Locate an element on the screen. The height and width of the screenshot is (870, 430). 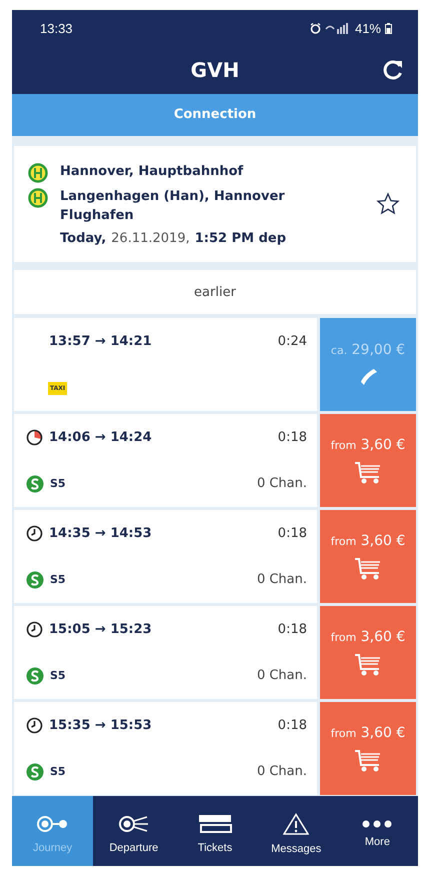
connection-row: 14:35 → 14:53 0:18 S5 0 Chan. is located at coordinates (165, 556).